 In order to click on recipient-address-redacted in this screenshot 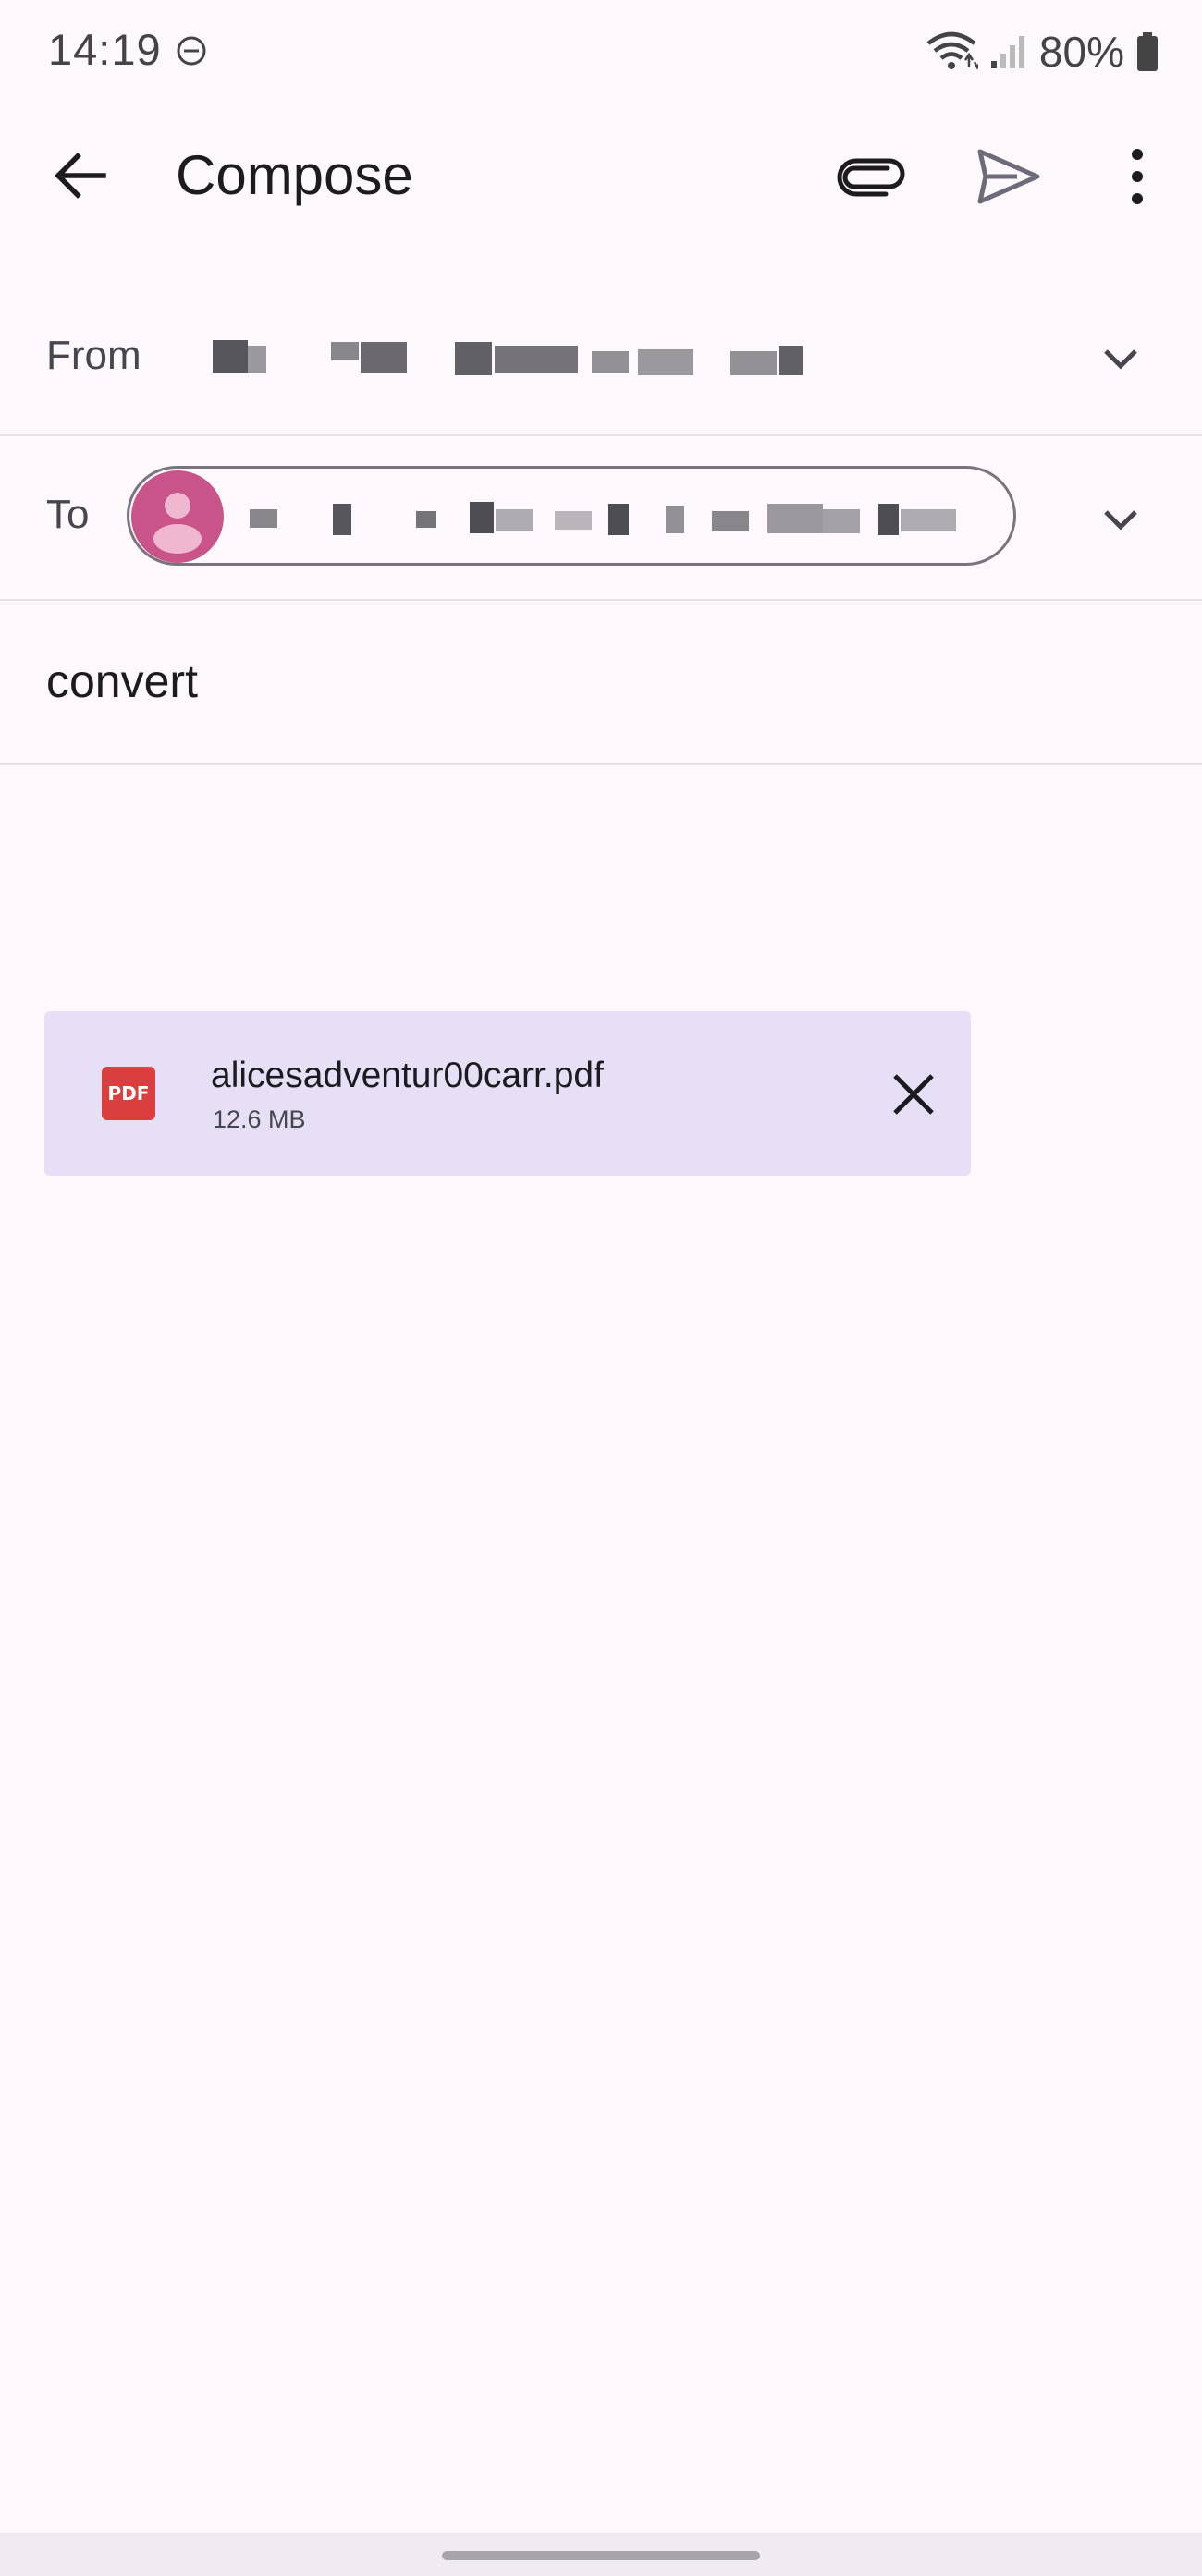, I will do `click(603, 518)`.